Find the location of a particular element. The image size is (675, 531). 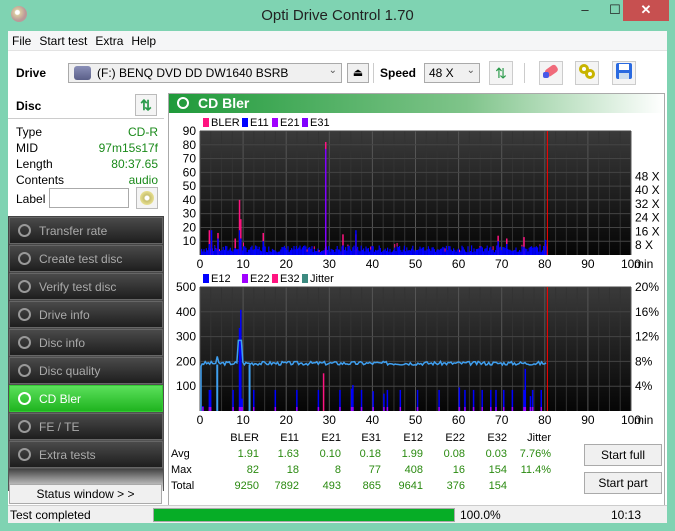

stats-column-header: Jitter is located at coordinates (539, 438).